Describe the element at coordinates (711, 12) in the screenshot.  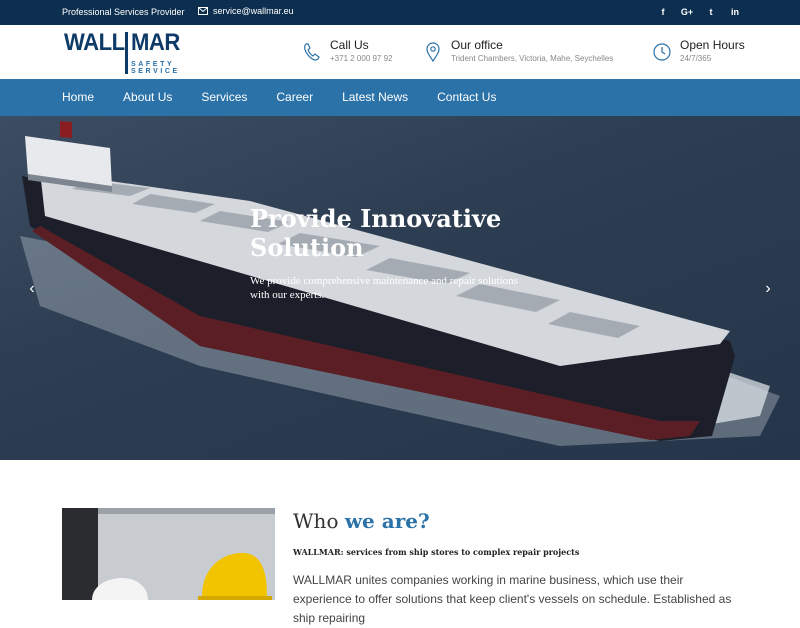
I see `twitter-icon: t` at that location.